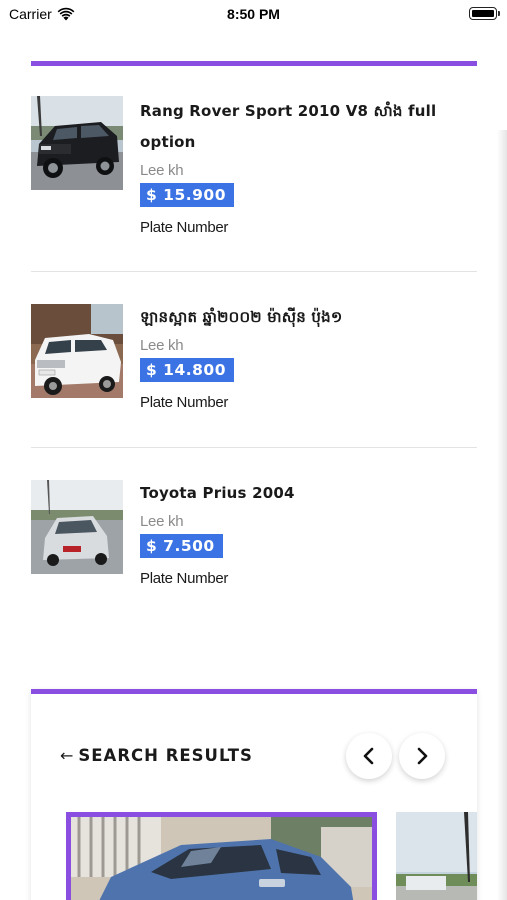  I want to click on result-card, so click(436, 856).